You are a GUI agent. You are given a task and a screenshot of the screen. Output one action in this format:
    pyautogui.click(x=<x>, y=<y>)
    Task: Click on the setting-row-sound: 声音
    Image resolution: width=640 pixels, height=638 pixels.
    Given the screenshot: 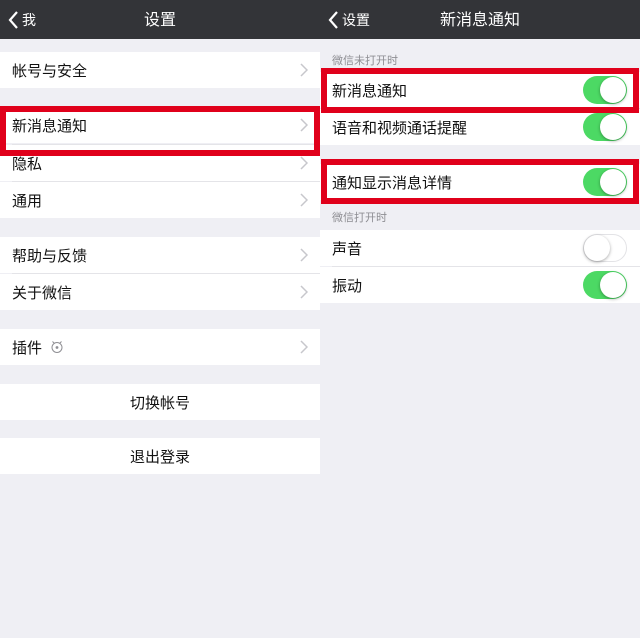 What is the action you would take?
    pyautogui.click(x=480, y=248)
    